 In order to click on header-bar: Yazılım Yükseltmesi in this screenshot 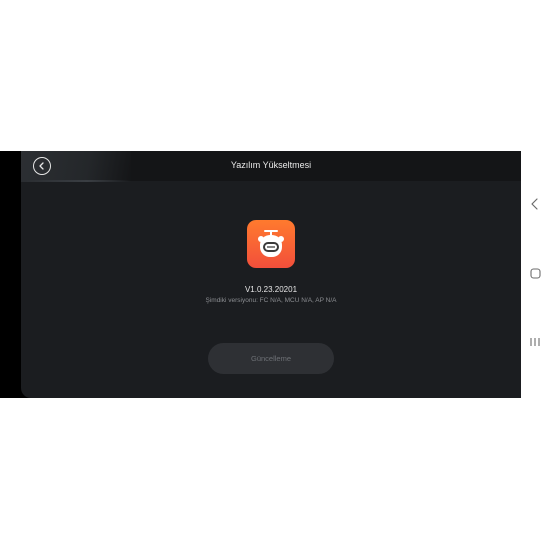, I will do `click(271, 166)`.